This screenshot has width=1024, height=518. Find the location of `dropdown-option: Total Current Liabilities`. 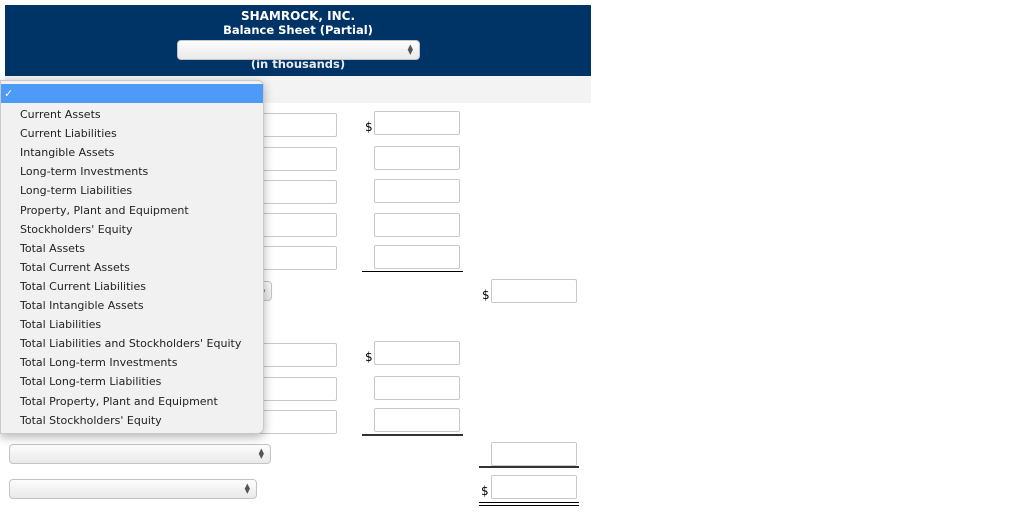

dropdown-option: Total Current Liabilities is located at coordinates (83, 286).